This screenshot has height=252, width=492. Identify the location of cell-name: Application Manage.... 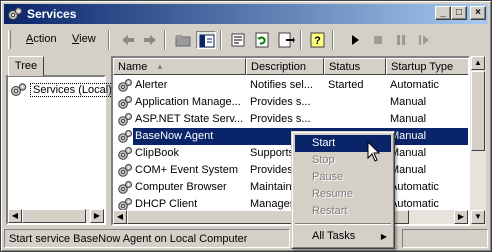
(188, 102).